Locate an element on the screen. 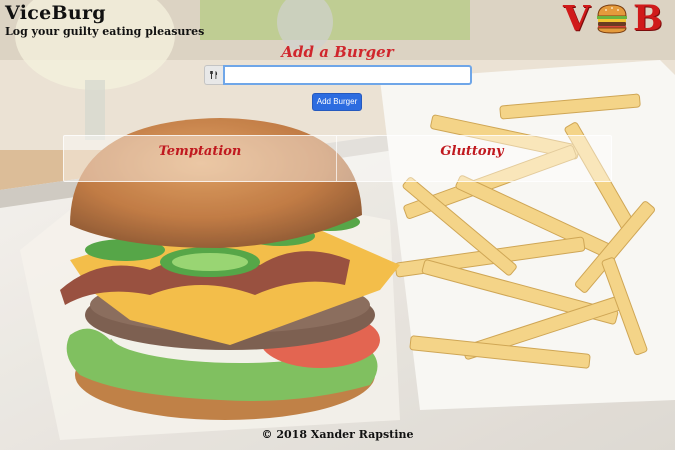  app-title: ViceBurg is located at coordinates (55, 13).